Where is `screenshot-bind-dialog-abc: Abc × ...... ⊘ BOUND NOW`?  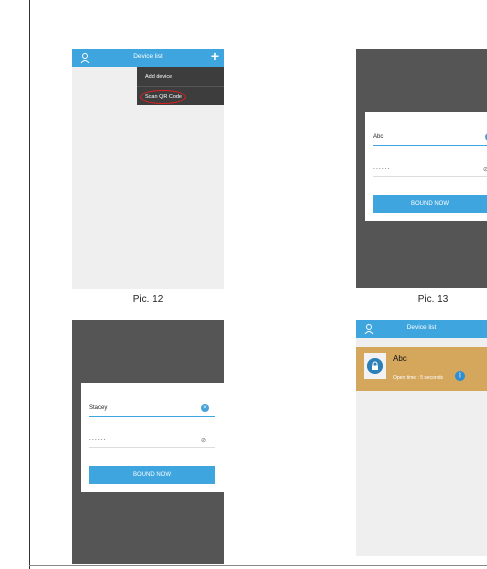
screenshot-bind-dialog-abc: Abc × ...... ⊘ BOUND NOW is located at coordinates (421, 168).